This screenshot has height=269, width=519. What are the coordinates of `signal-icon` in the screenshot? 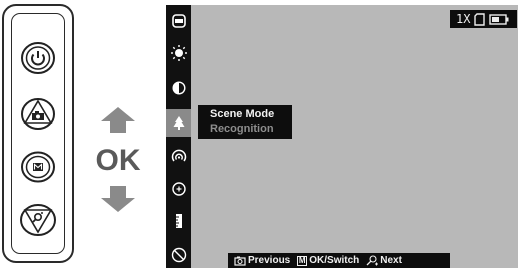 It's located at (179, 155).